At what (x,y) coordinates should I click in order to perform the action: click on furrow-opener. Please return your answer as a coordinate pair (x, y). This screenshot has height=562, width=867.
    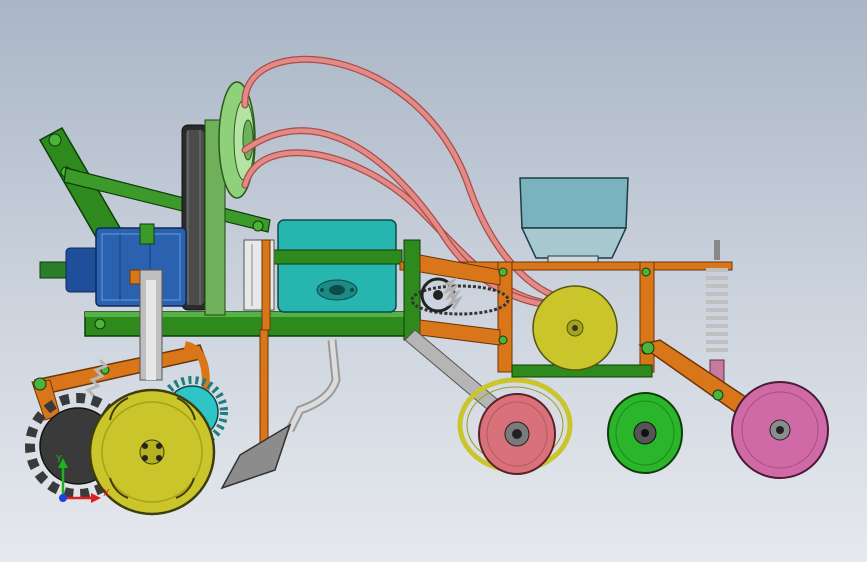
    Looking at the image, I should click on (280, 409).